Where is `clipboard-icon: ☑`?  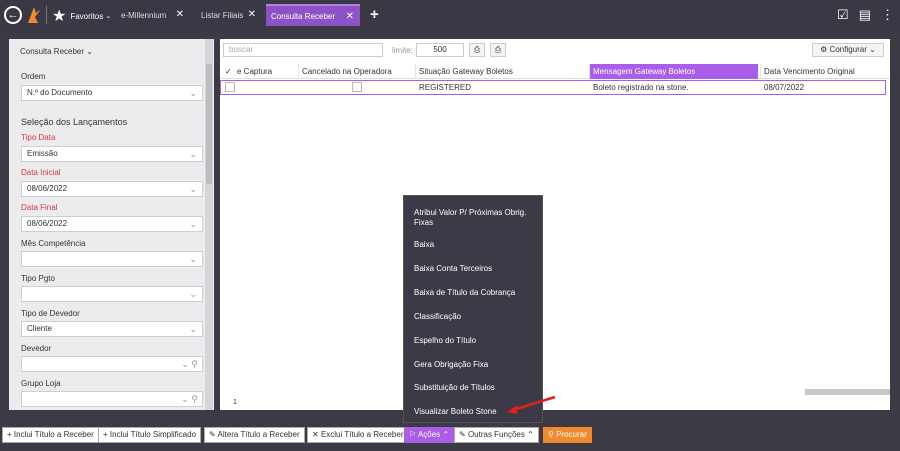
clipboard-icon: ☑ is located at coordinates (843, 15).